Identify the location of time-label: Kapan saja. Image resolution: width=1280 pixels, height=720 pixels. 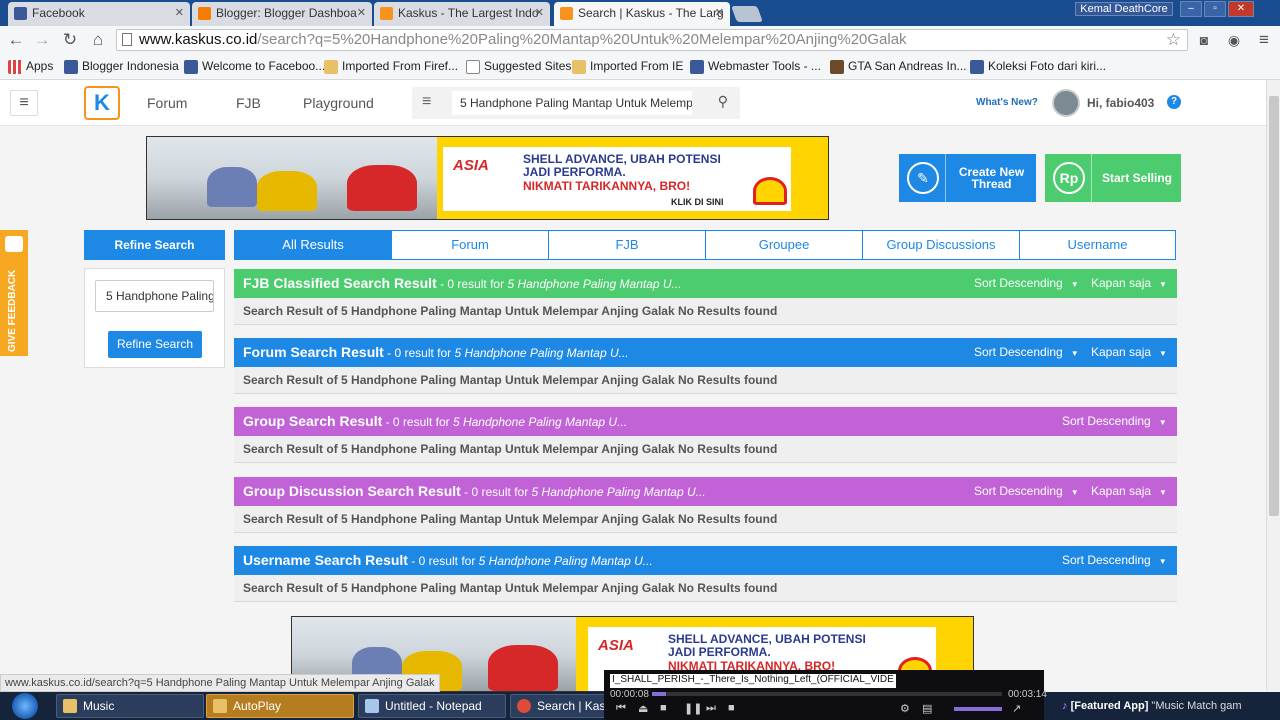
(1121, 491).